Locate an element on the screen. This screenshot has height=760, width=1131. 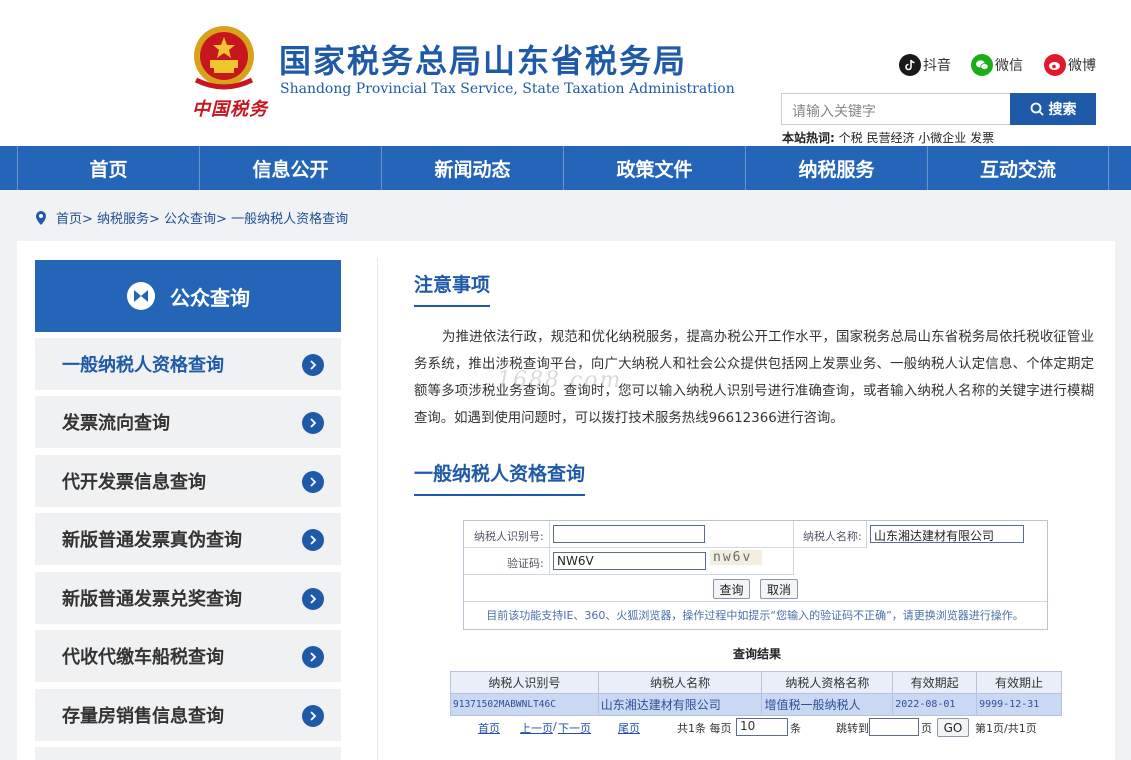
query-section-title: 一般纳税人资格查询 is located at coordinates (500, 477).